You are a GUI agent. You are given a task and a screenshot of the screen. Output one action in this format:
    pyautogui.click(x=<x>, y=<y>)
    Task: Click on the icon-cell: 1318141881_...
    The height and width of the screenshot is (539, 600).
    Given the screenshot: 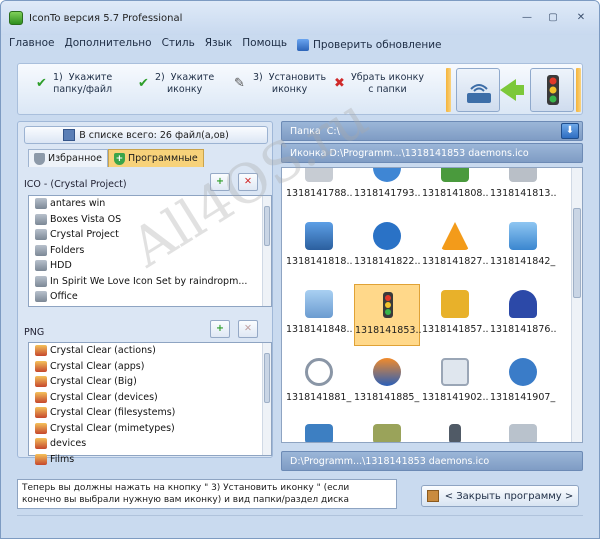 What is the action you would take?
    pyautogui.click(x=319, y=383)
    